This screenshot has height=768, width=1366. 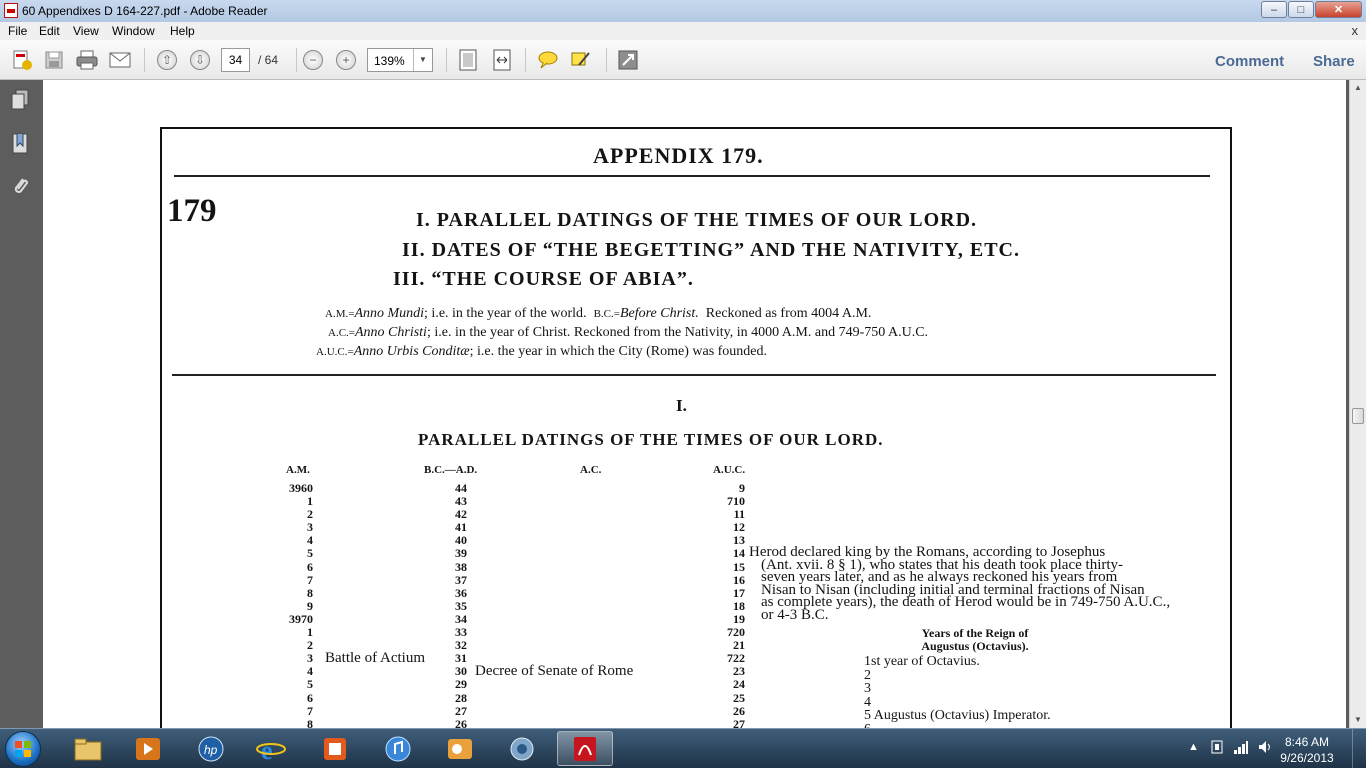 What do you see at coordinates (461, 697) in the screenshot?
I see `bc-year-cell: 28` at bounding box center [461, 697].